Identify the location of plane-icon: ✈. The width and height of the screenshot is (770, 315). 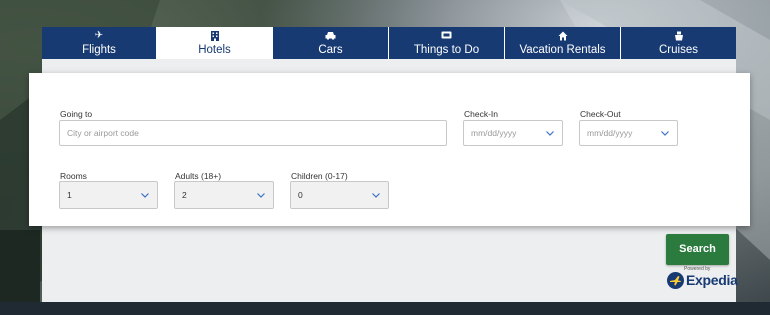
(99, 35).